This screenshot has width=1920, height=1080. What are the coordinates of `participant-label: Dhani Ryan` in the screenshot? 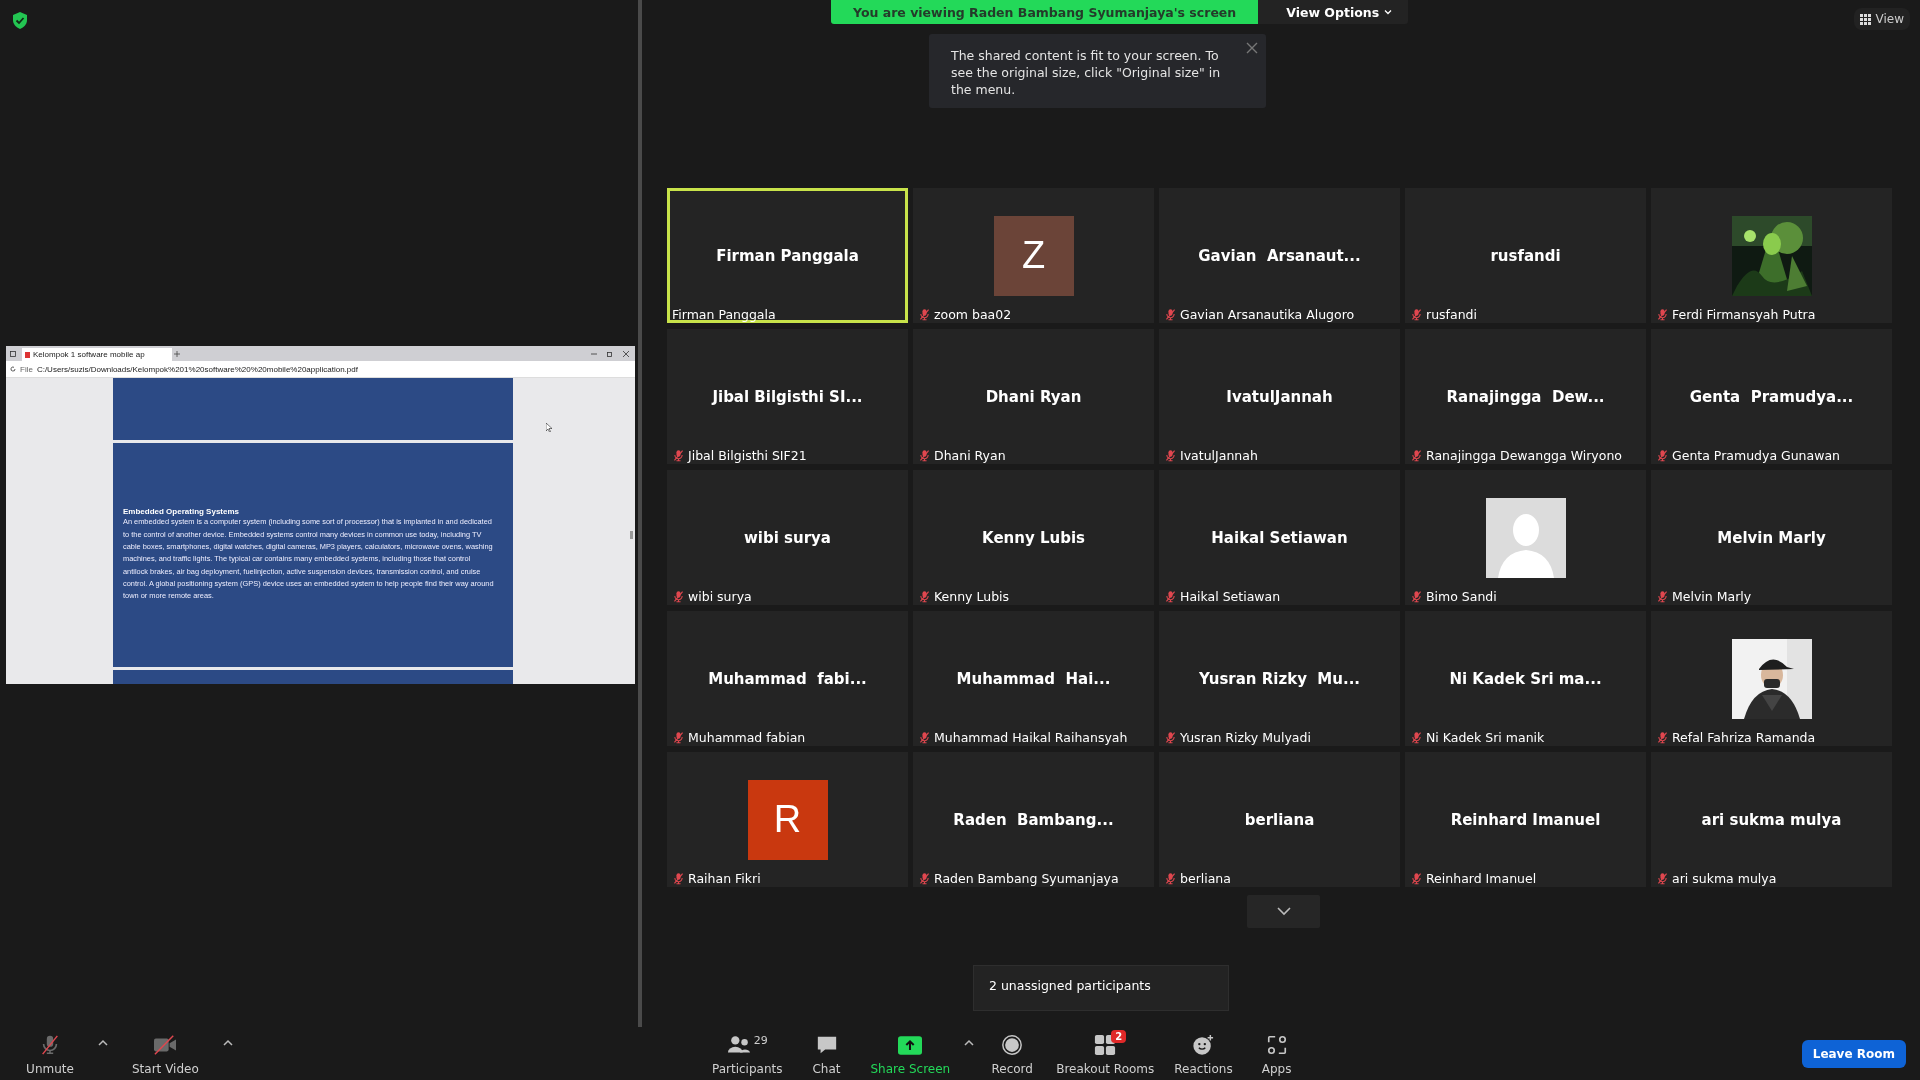 It's located at (970, 455).